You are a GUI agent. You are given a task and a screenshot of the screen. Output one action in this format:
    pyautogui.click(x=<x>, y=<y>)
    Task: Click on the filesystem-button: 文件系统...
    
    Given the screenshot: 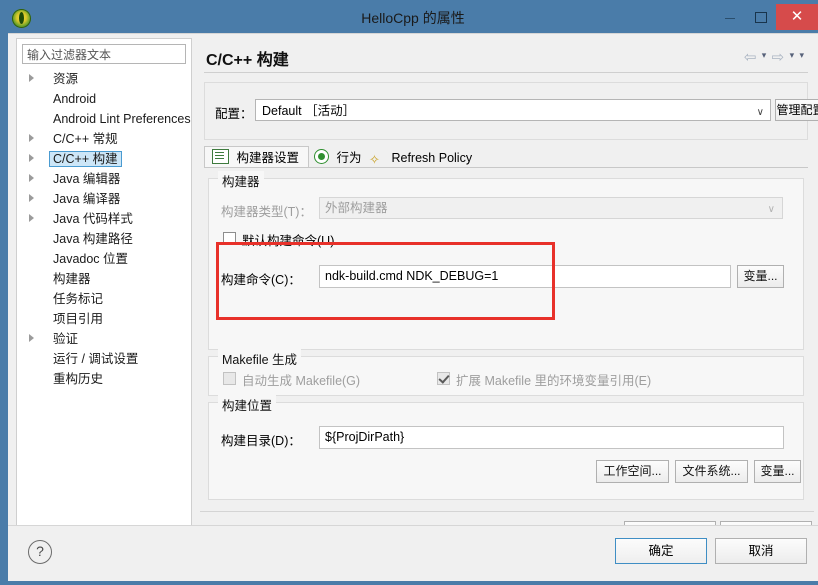 What is the action you would take?
    pyautogui.click(x=711, y=471)
    